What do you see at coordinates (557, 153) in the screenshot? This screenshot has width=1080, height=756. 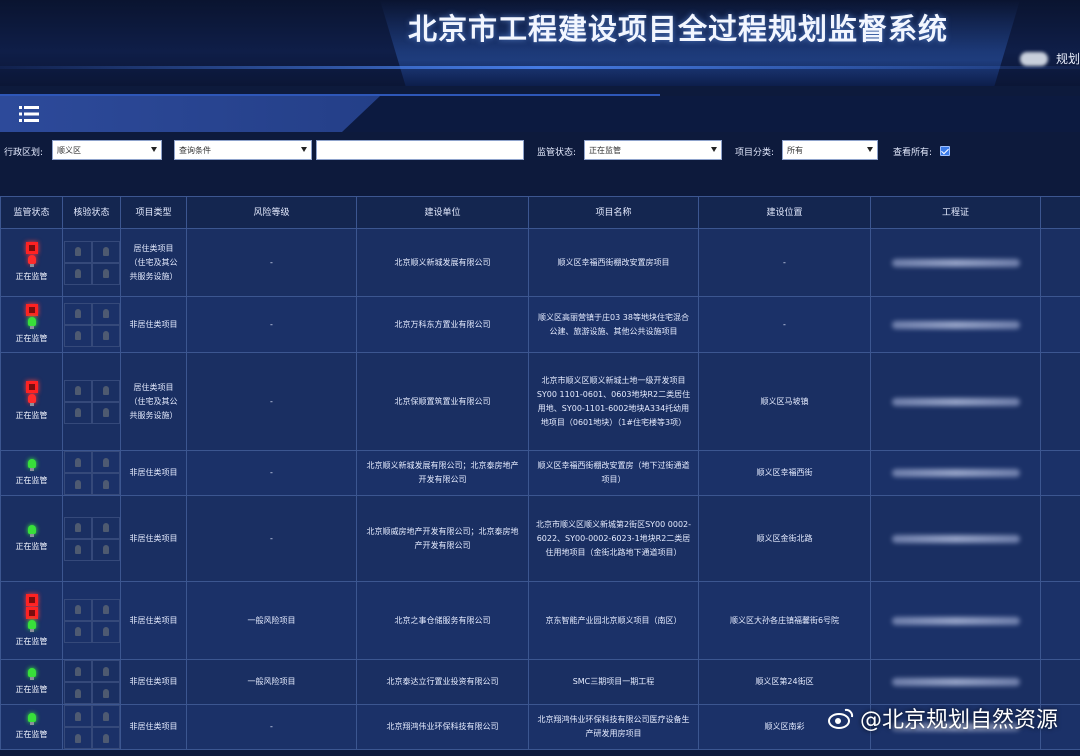 I see `supervision-label: 监管状态:` at bounding box center [557, 153].